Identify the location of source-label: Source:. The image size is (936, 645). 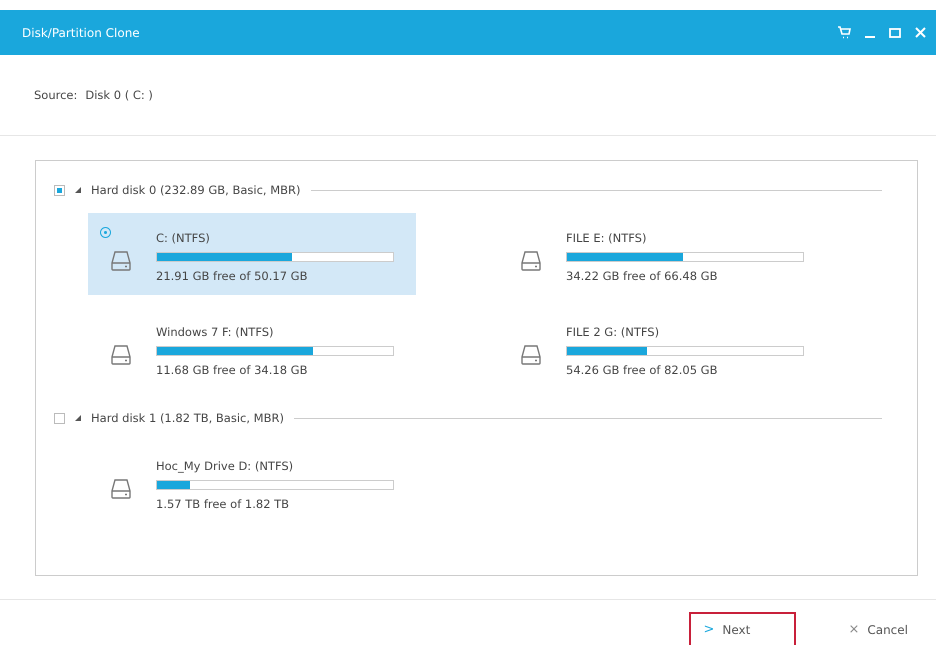
(56, 95).